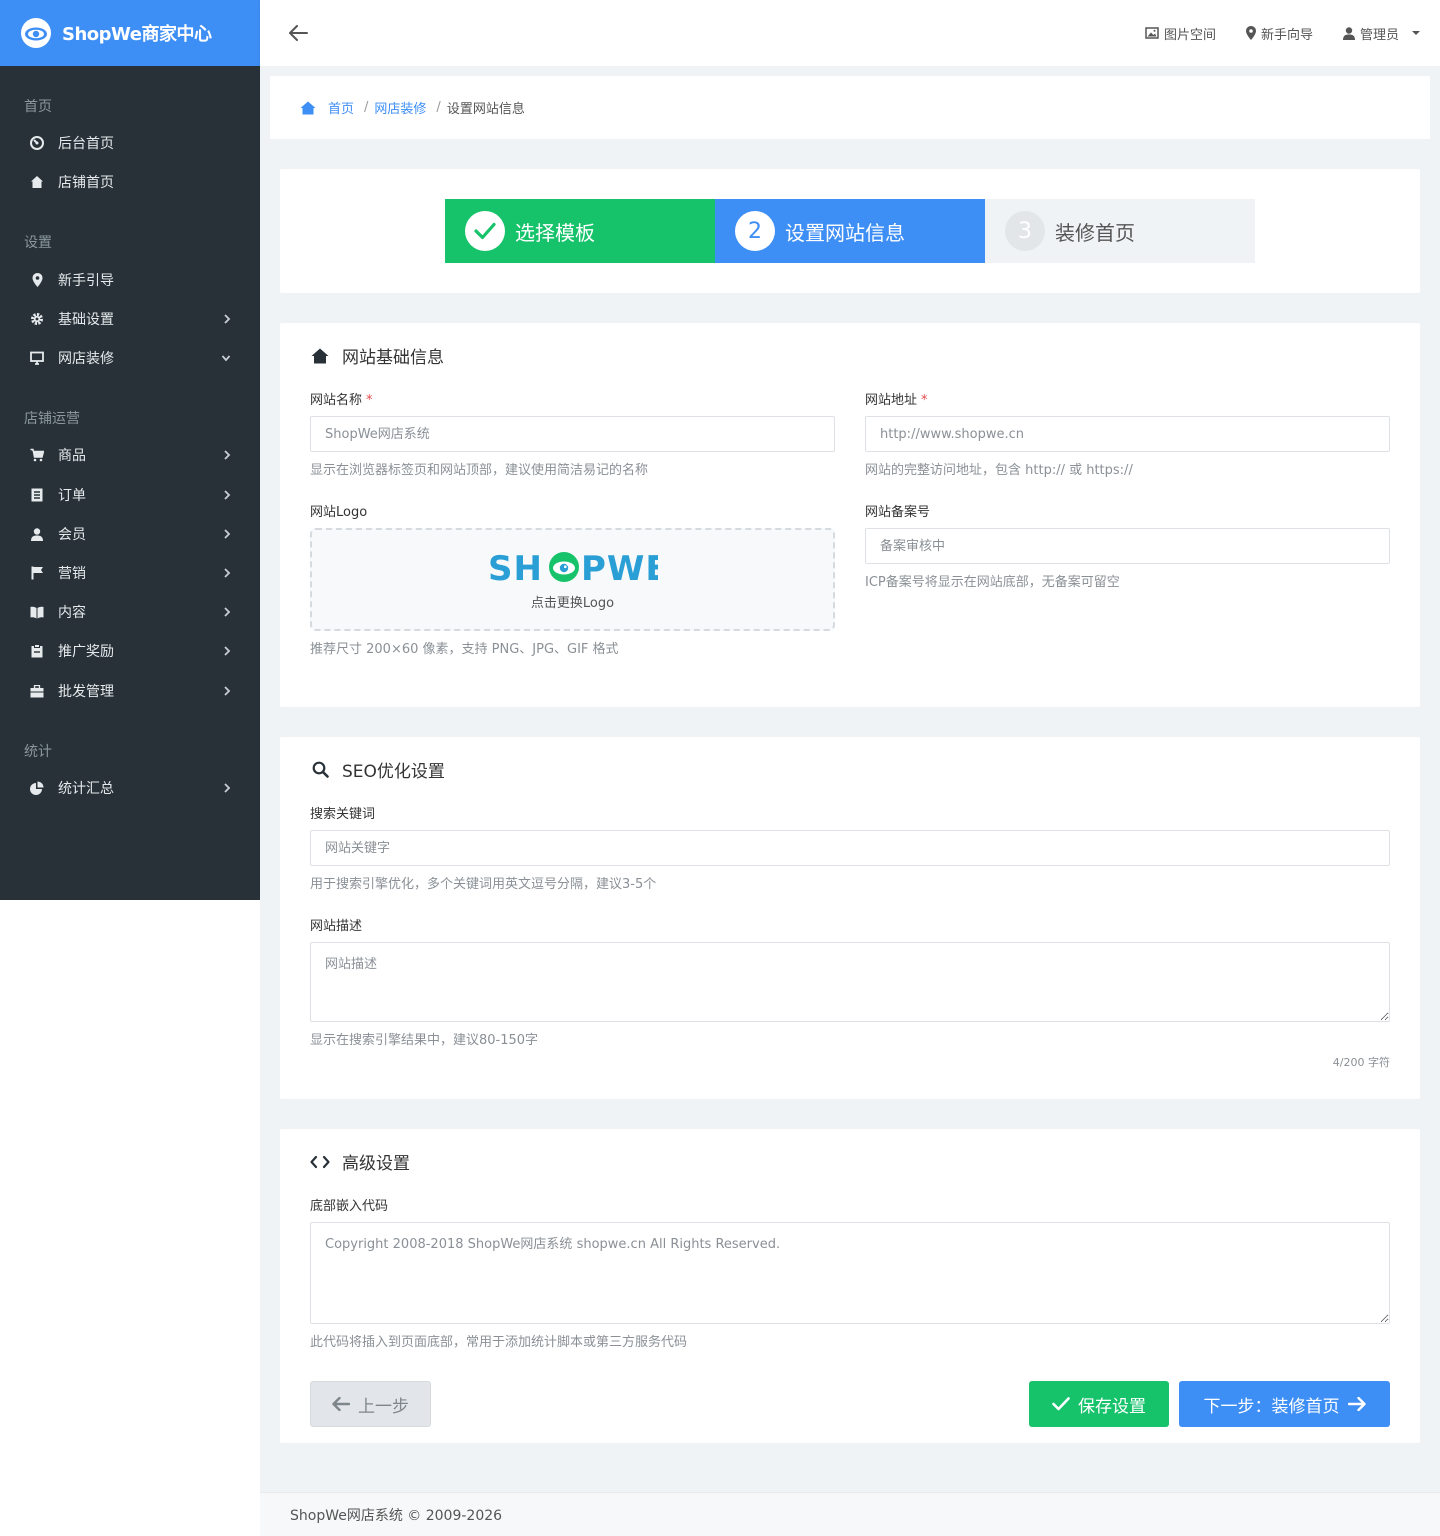 The width and height of the screenshot is (1440, 1536). What do you see at coordinates (850, 982) in the screenshot?
I see `description-textarea` at bounding box center [850, 982].